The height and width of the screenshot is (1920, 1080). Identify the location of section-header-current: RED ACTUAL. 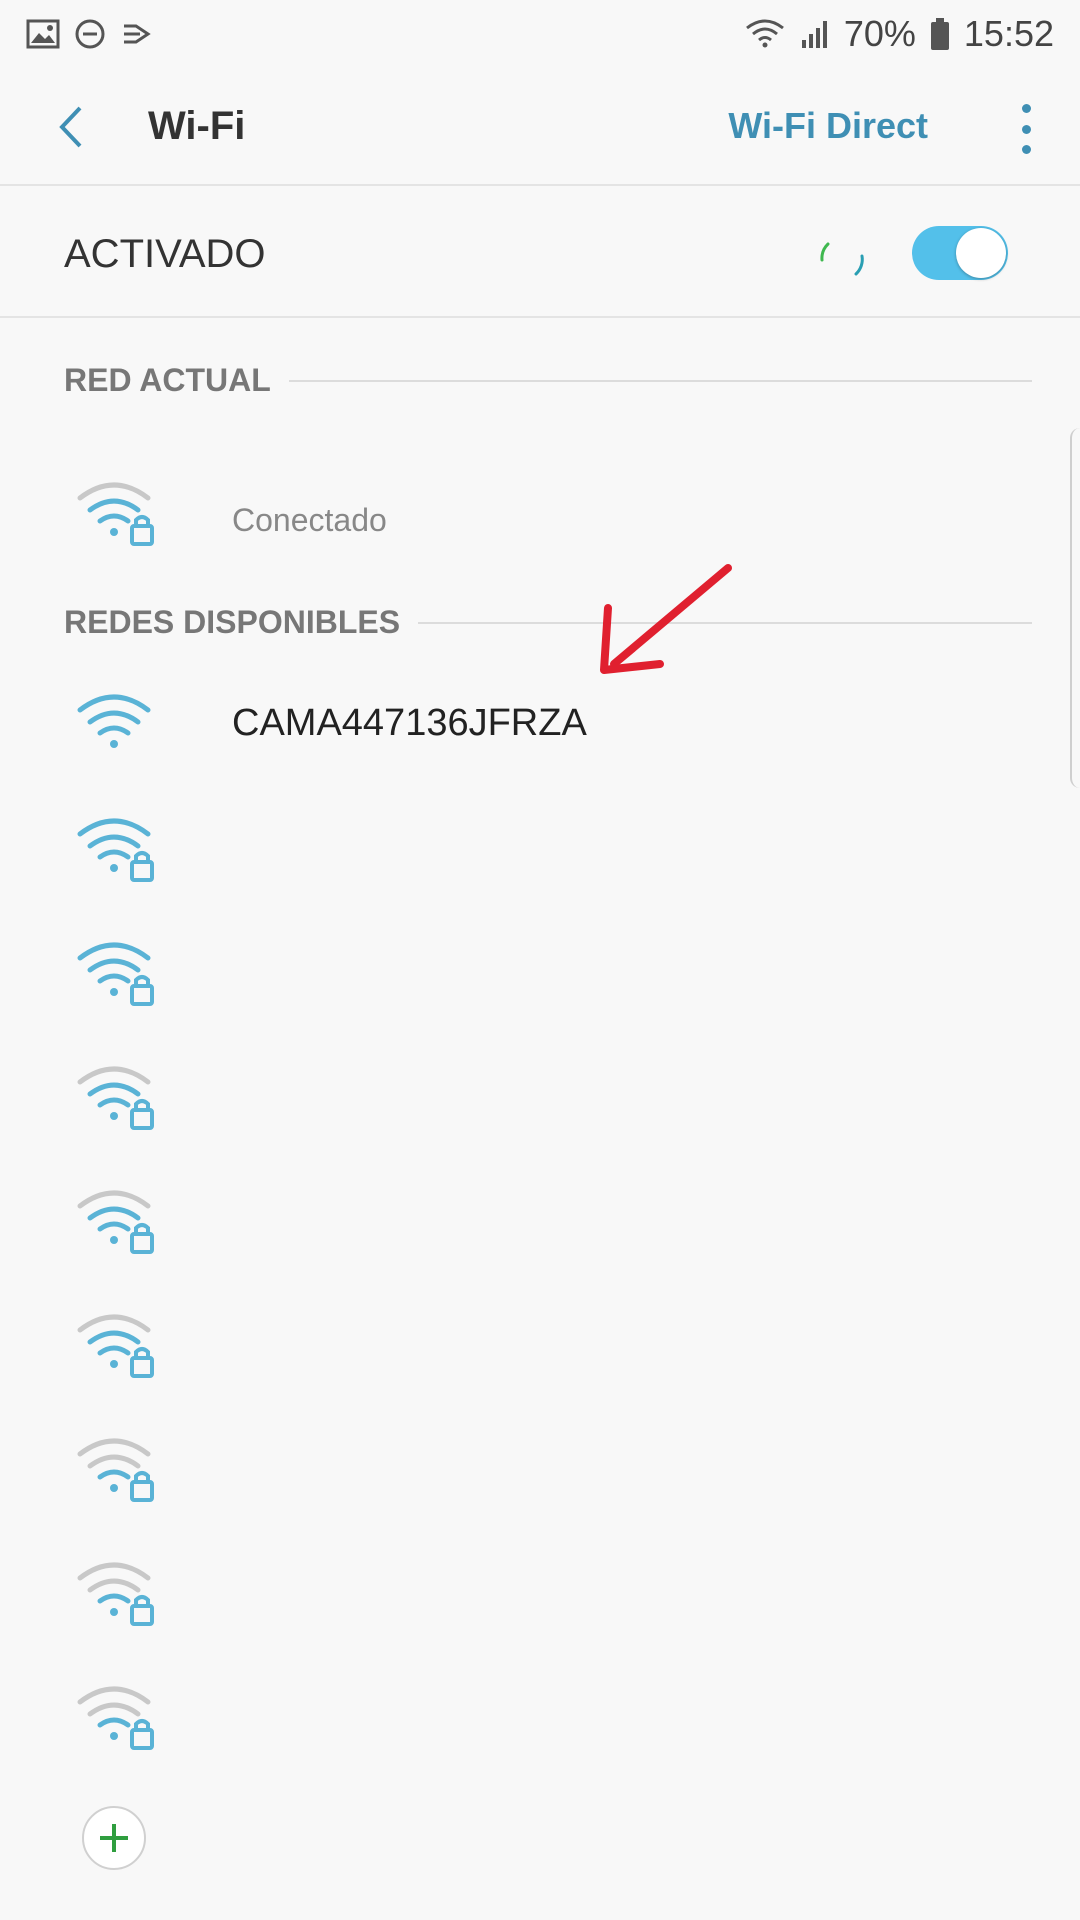
(548, 380).